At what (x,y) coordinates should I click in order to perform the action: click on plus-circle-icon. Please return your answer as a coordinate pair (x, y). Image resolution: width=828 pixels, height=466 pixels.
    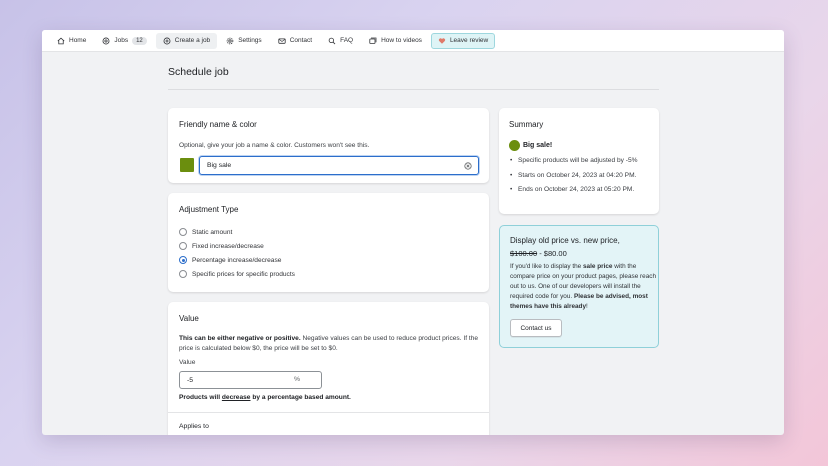
    Looking at the image, I should click on (167, 40).